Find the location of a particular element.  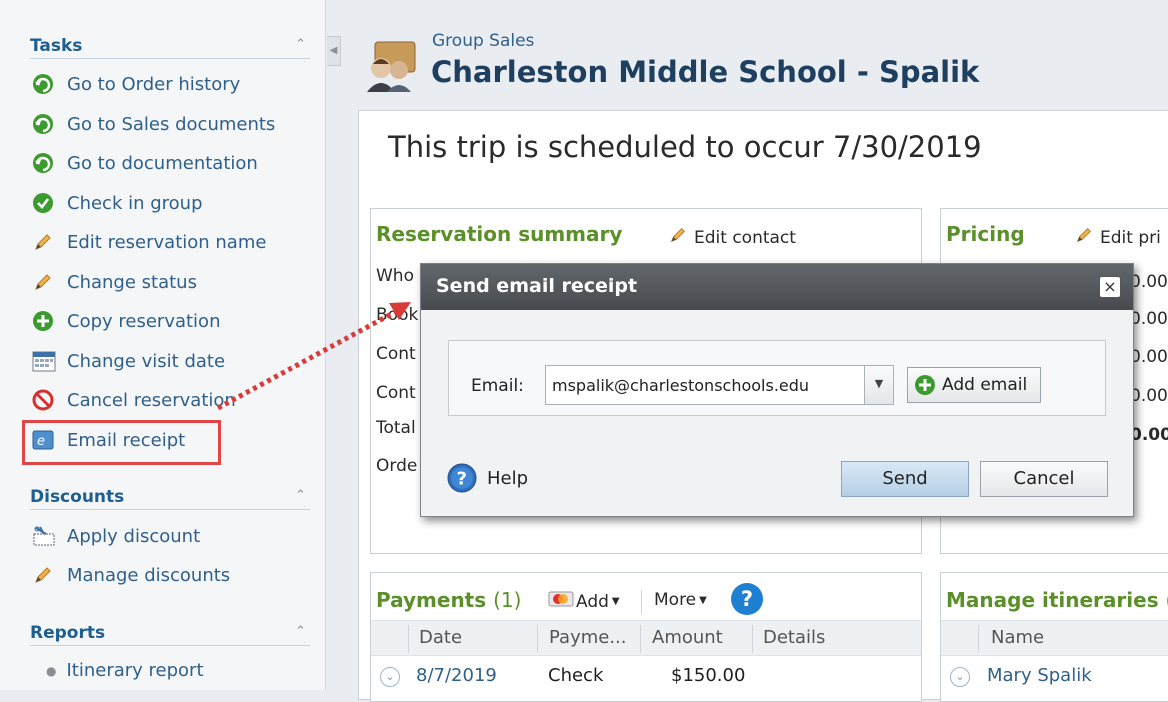

task-label: Change visit date is located at coordinates (146, 361).